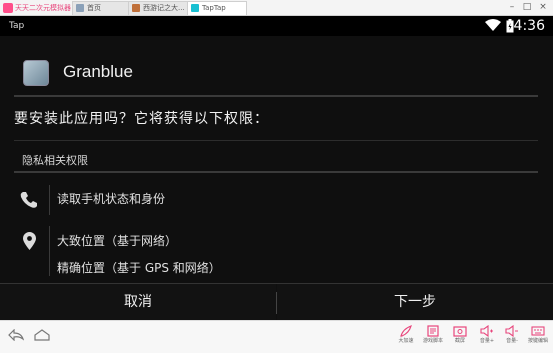  I want to click on tab-taptap: TapTap, so click(217, 8).